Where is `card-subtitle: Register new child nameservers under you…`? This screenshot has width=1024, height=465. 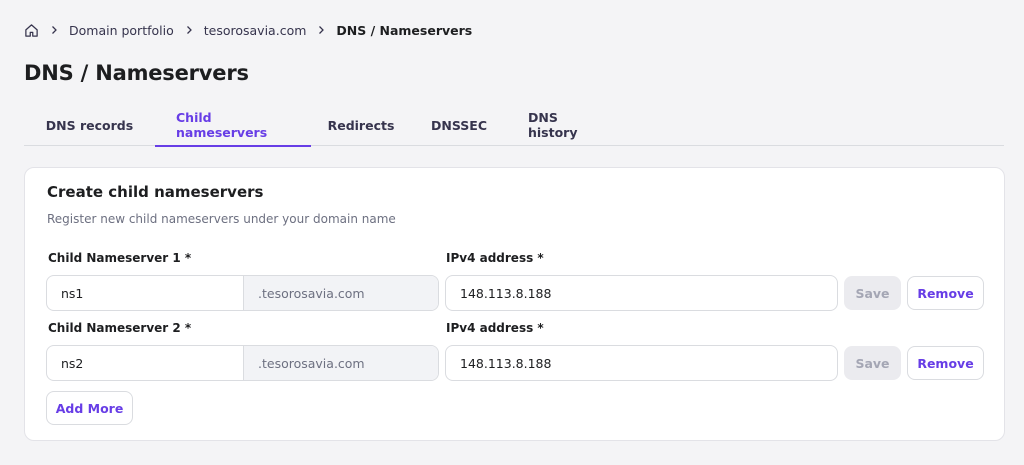 card-subtitle: Register new child nameservers under you… is located at coordinates (221, 219).